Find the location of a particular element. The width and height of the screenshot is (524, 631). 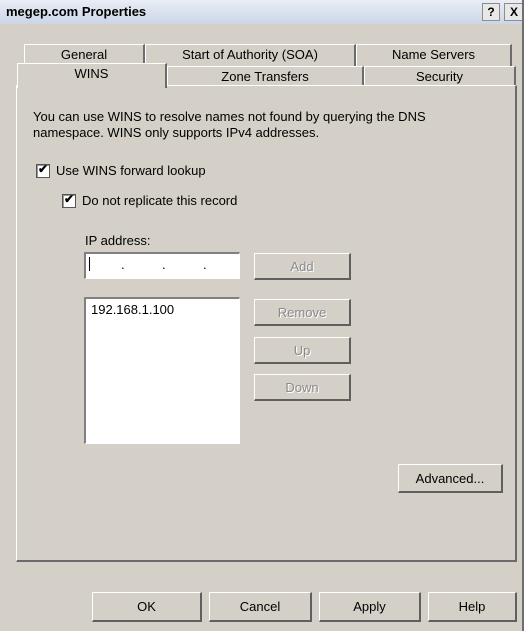

up-button: Up is located at coordinates (302, 350).